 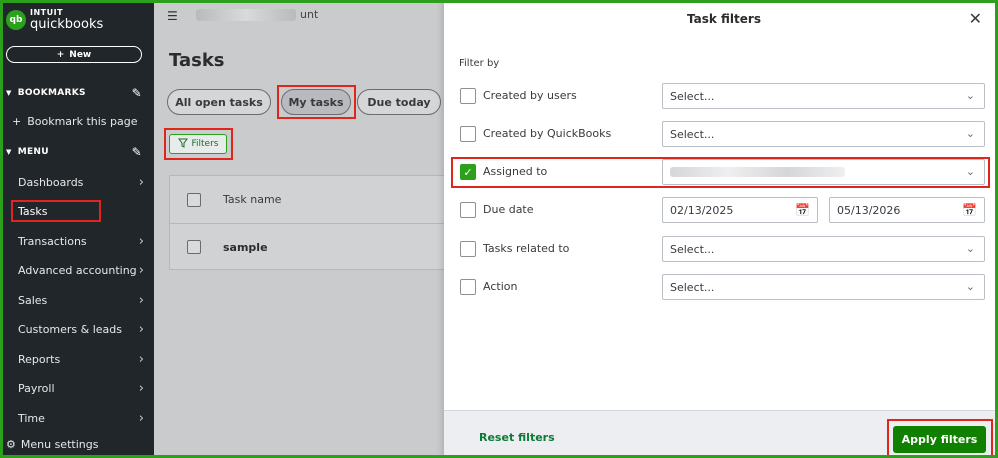 I want to click on due-date-from-input: 02/13/2025 📅, so click(x=740, y=210).